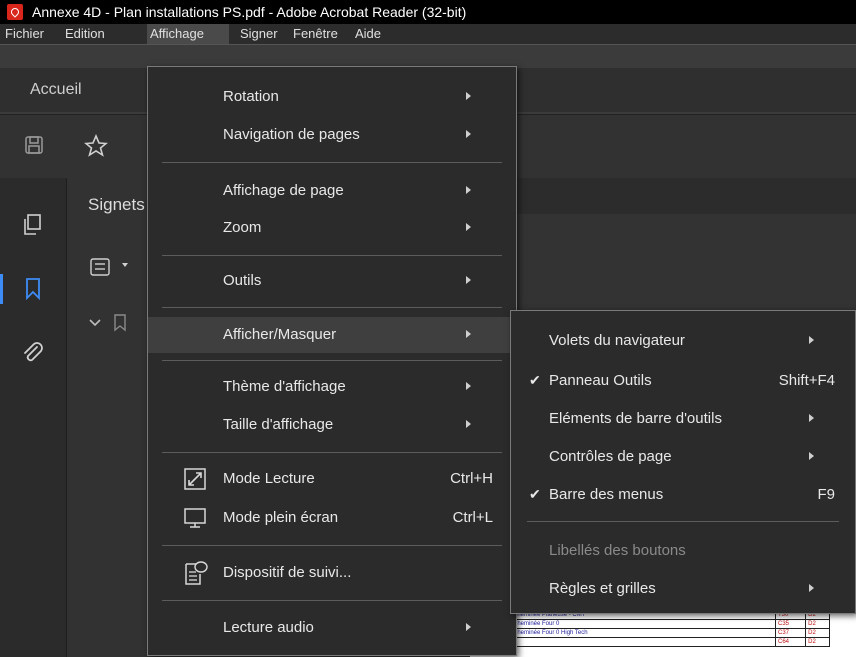 The height and width of the screenshot is (657, 856). Describe the element at coordinates (332, 335) in the screenshot. I see `menu-item-afficher-masquer: Afficher/Masquer` at that location.